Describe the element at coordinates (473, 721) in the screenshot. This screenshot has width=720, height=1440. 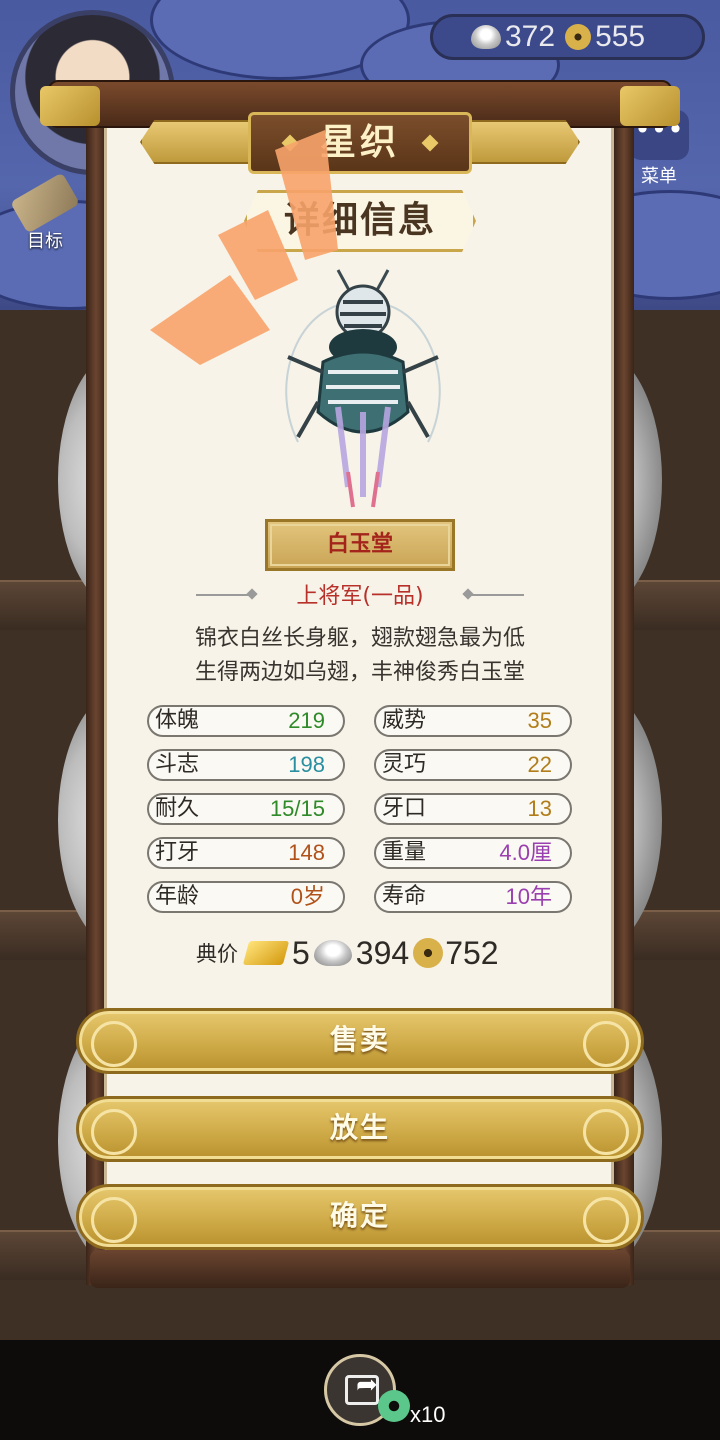
I see `stat-might: 威势 35` at that location.